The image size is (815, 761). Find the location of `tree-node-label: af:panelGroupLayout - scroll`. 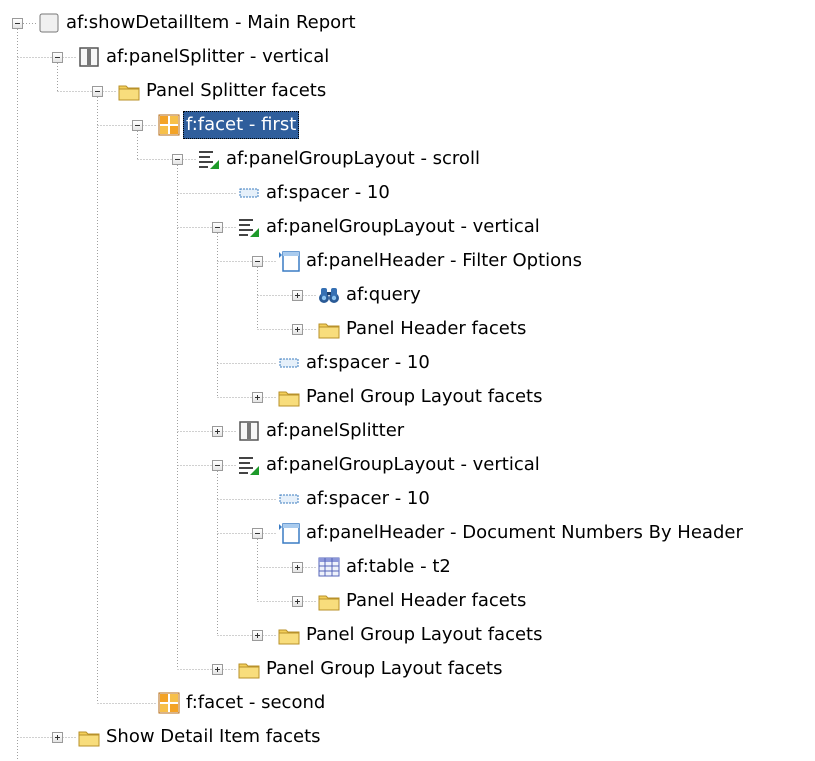

tree-node-label: af:panelGroupLayout - scroll is located at coordinates (353, 159).